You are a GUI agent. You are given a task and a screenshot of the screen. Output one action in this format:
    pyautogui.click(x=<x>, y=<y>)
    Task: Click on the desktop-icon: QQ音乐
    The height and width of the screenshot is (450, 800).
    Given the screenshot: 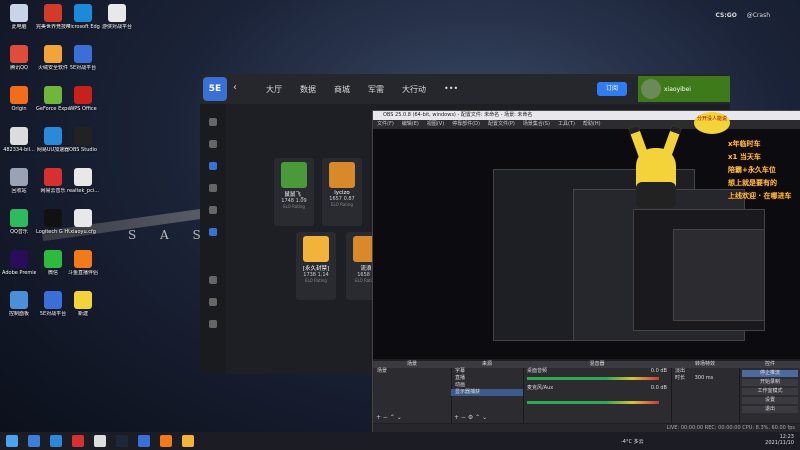 What is the action you would take?
    pyautogui.click(x=19, y=222)
    